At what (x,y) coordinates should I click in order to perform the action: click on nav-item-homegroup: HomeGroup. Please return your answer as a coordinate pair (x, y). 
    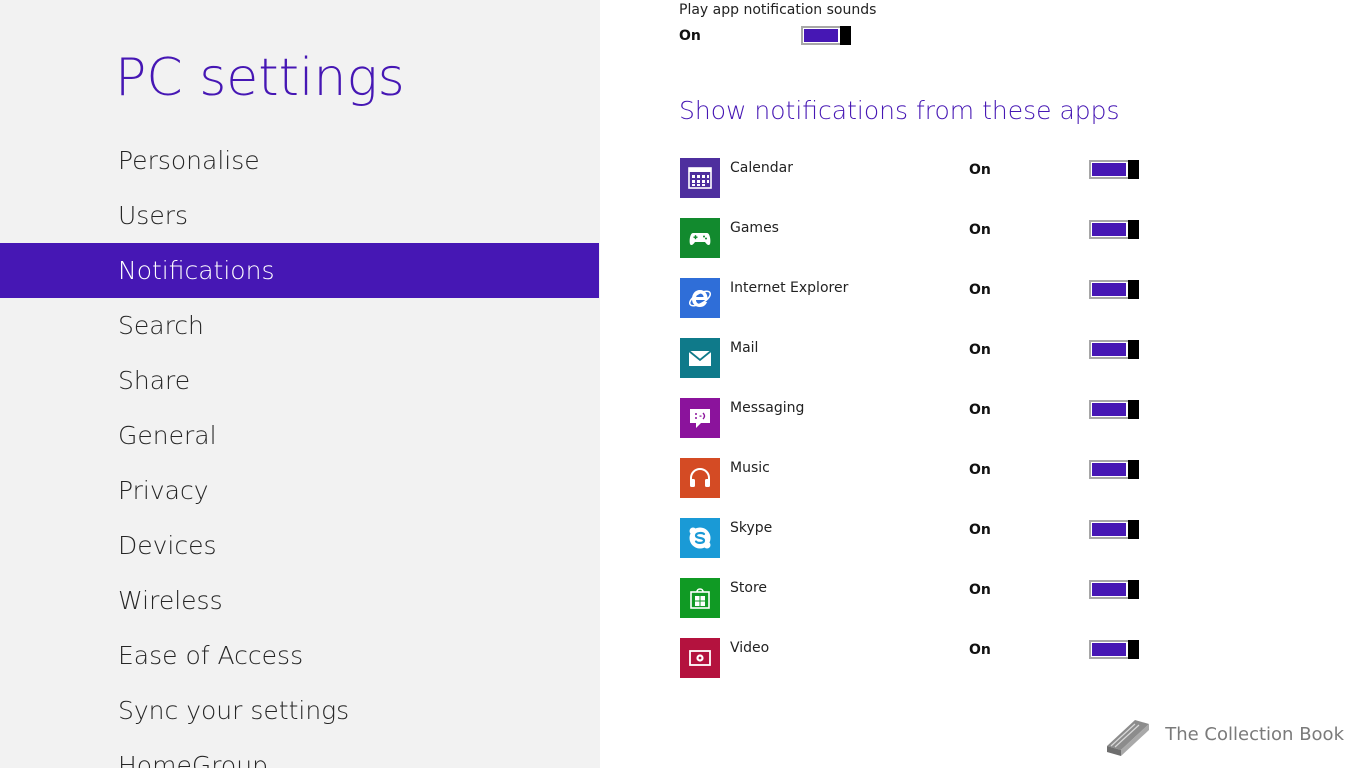
    Looking at the image, I should click on (299, 753).